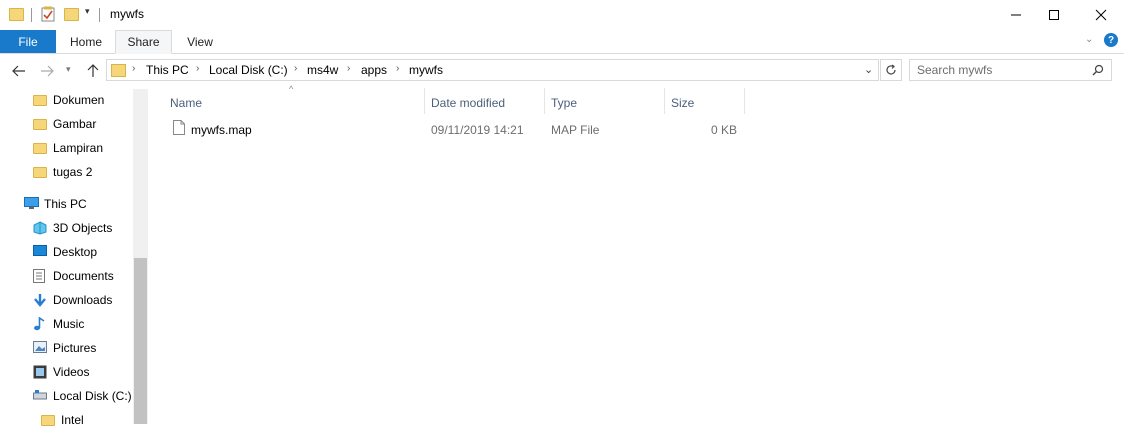  I want to click on drive-icon, so click(40, 396).